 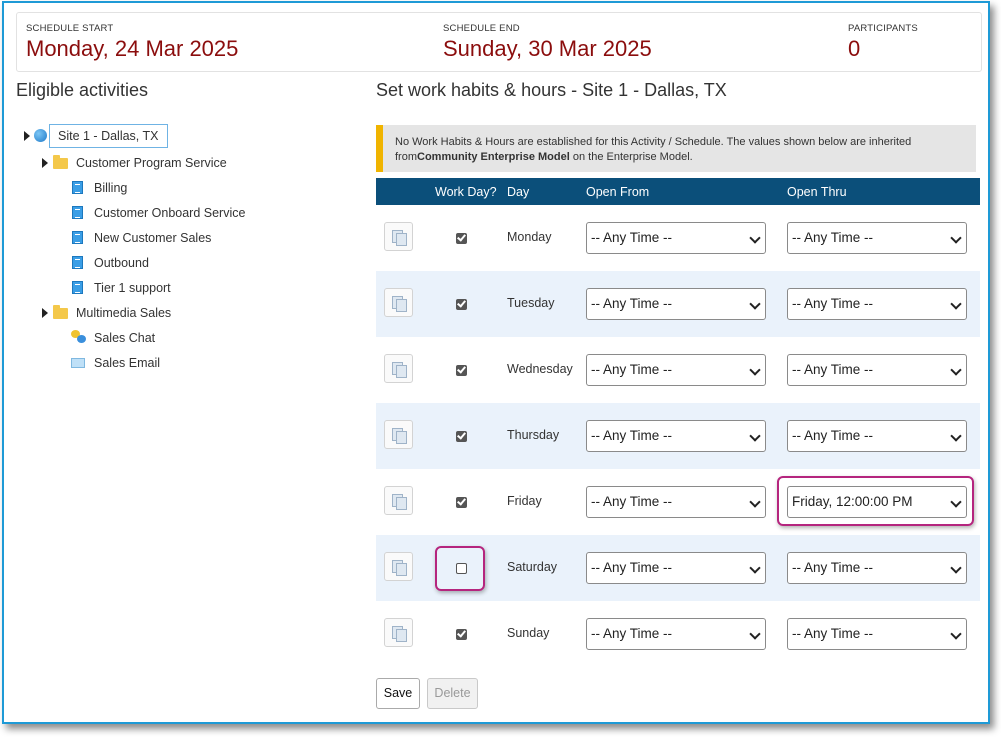 I want to click on schedule-end: SCHEDULE END Sunday, 30 Mar 2025, so click(x=547, y=42).